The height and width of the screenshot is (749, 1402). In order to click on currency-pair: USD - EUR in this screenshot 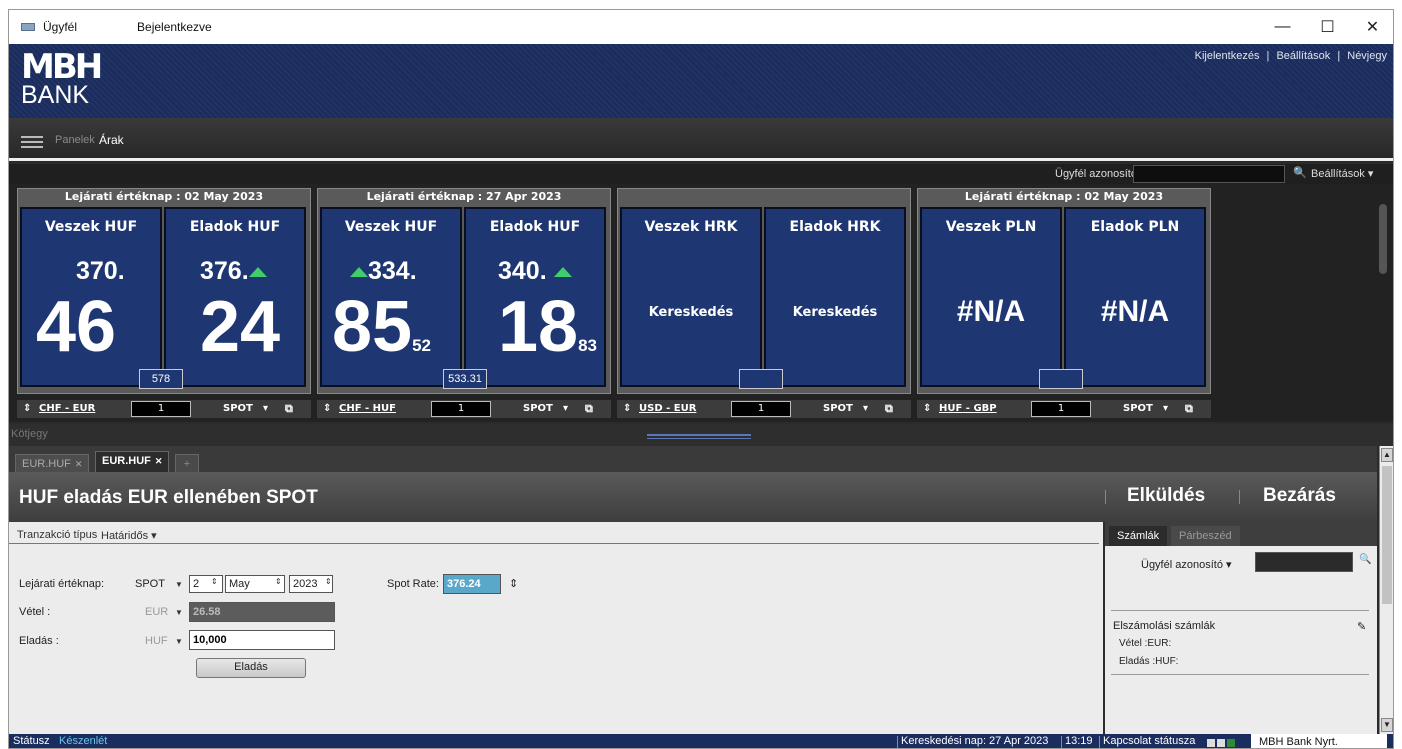, I will do `click(667, 408)`.